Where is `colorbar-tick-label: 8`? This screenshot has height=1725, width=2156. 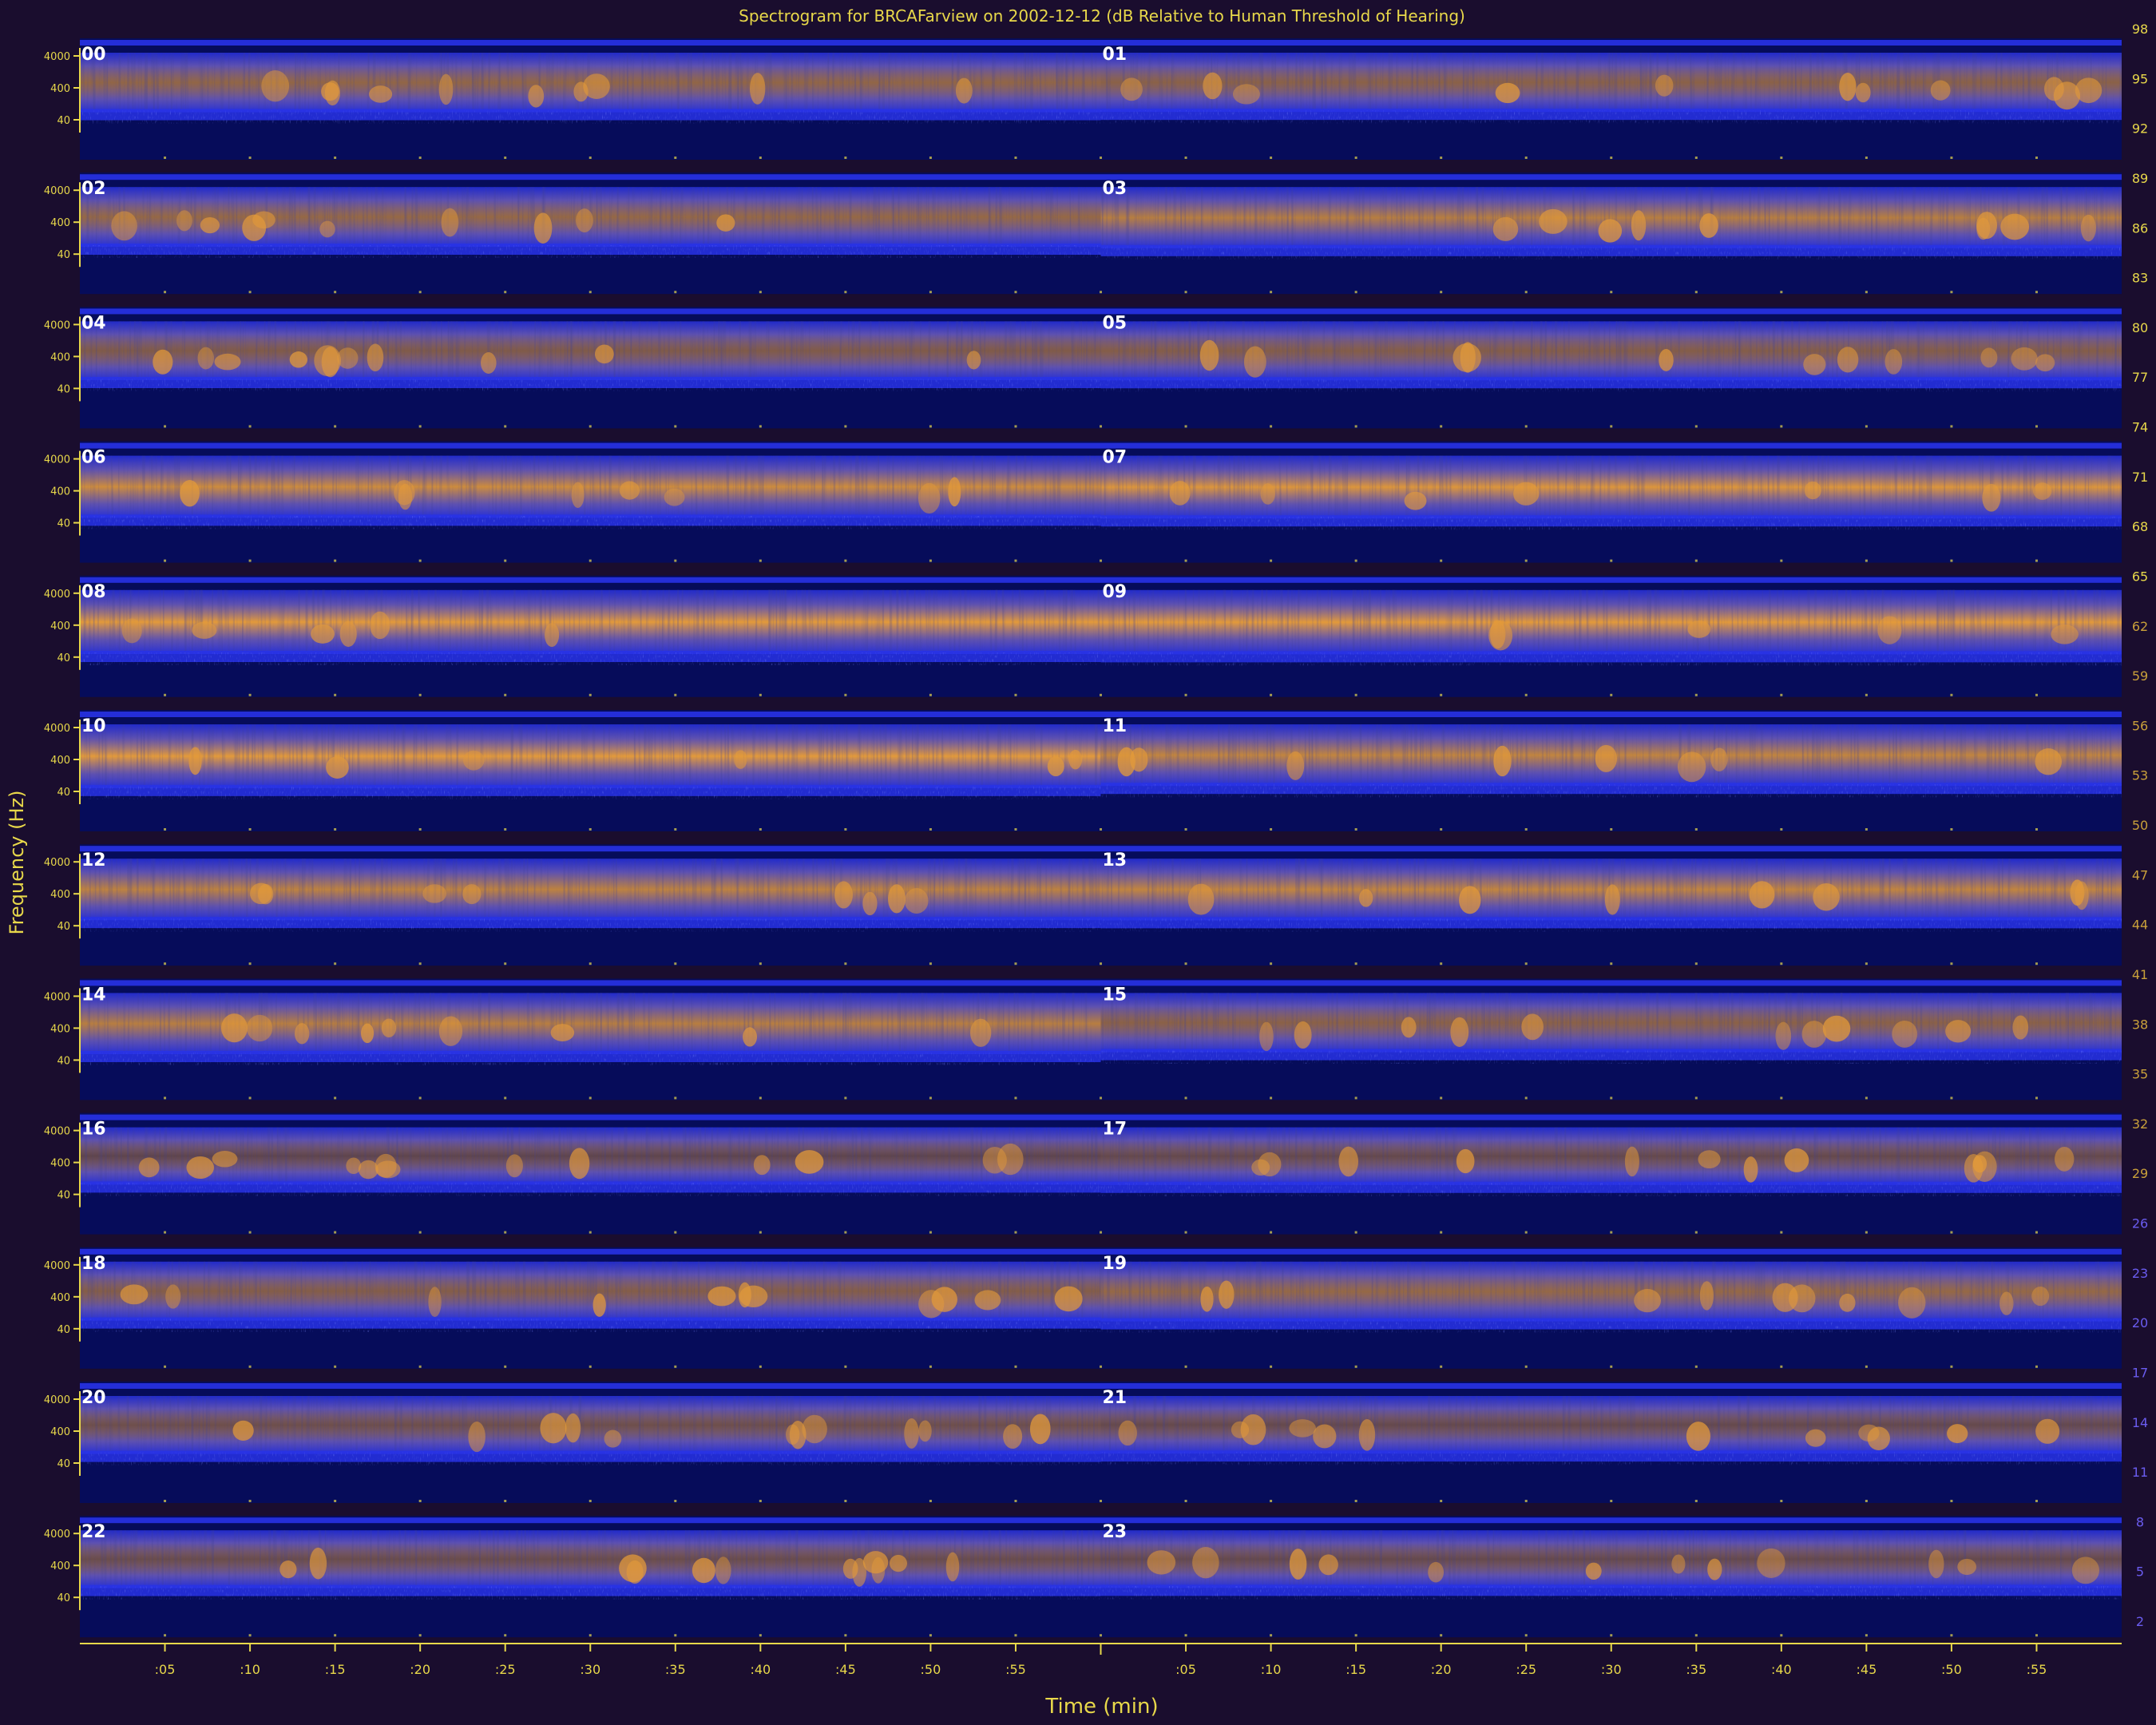 colorbar-tick-label: 8 is located at coordinates (2140, 1522).